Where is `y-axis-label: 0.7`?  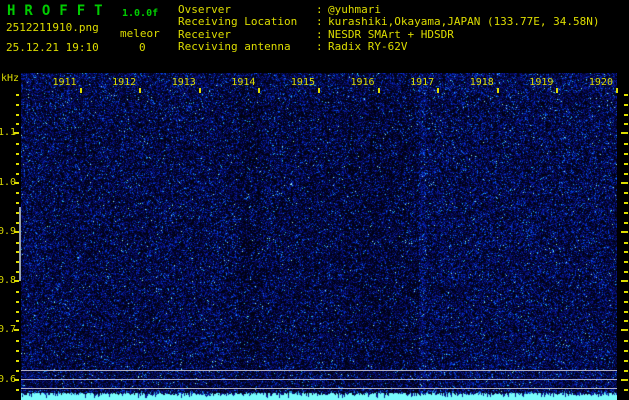 y-axis-label: 0.7 is located at coordinates (8, 330).